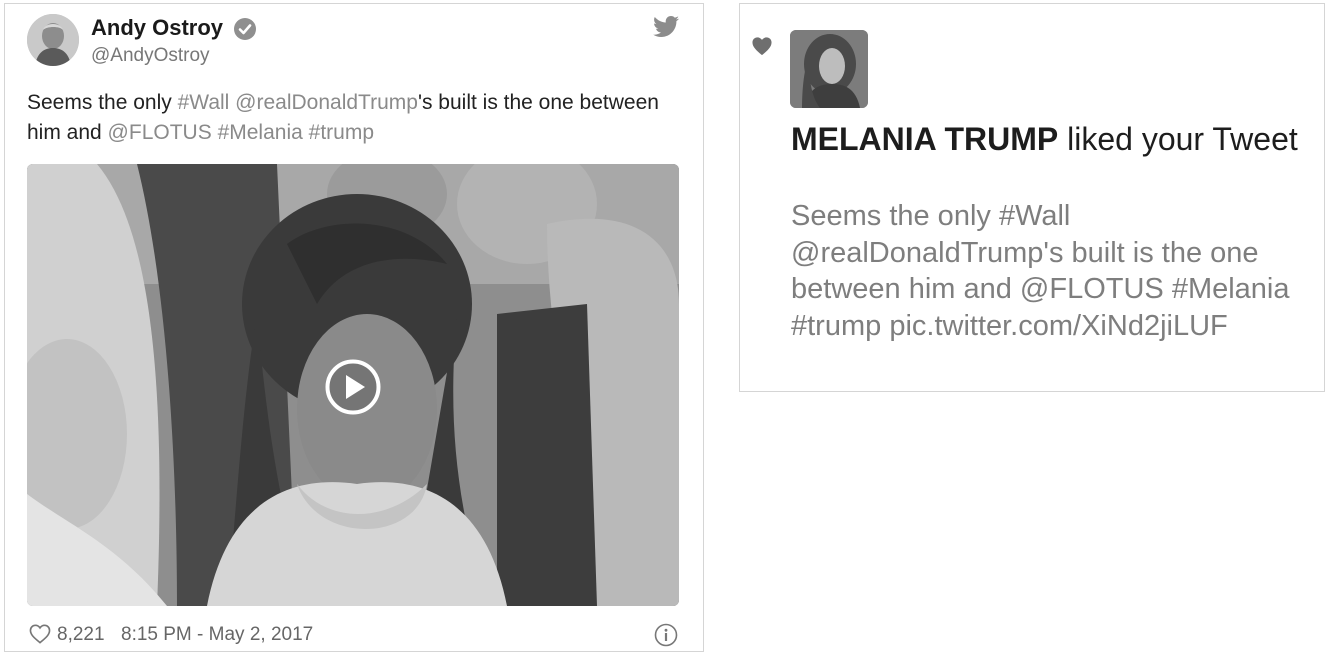 The height and width of the screenshot is (655, 1326). Describe the element at coordinates (157, 28) in the screenshot. I see `author-name: Andy Ostroy` at that location.